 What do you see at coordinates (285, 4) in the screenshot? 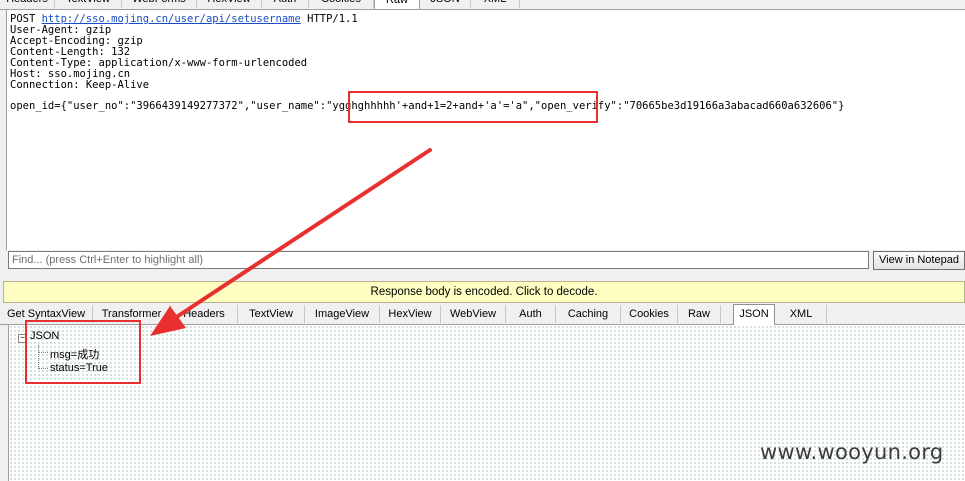
I see `request-tab-auth: Auth` at bounding box center [285, 4].